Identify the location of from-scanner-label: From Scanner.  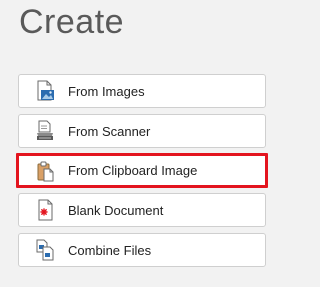
(109, 131).